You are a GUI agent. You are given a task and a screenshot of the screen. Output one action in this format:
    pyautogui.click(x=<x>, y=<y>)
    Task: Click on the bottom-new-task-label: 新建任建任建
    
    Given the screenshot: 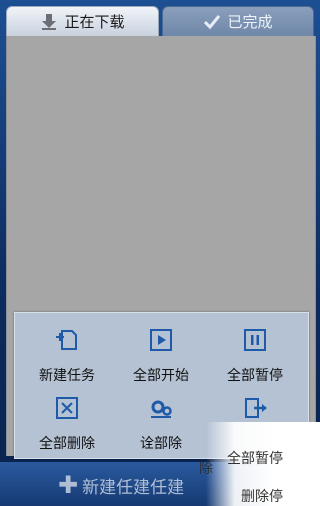 What is the action you would take?
    pyautogui.click(x=133, y=487)
    